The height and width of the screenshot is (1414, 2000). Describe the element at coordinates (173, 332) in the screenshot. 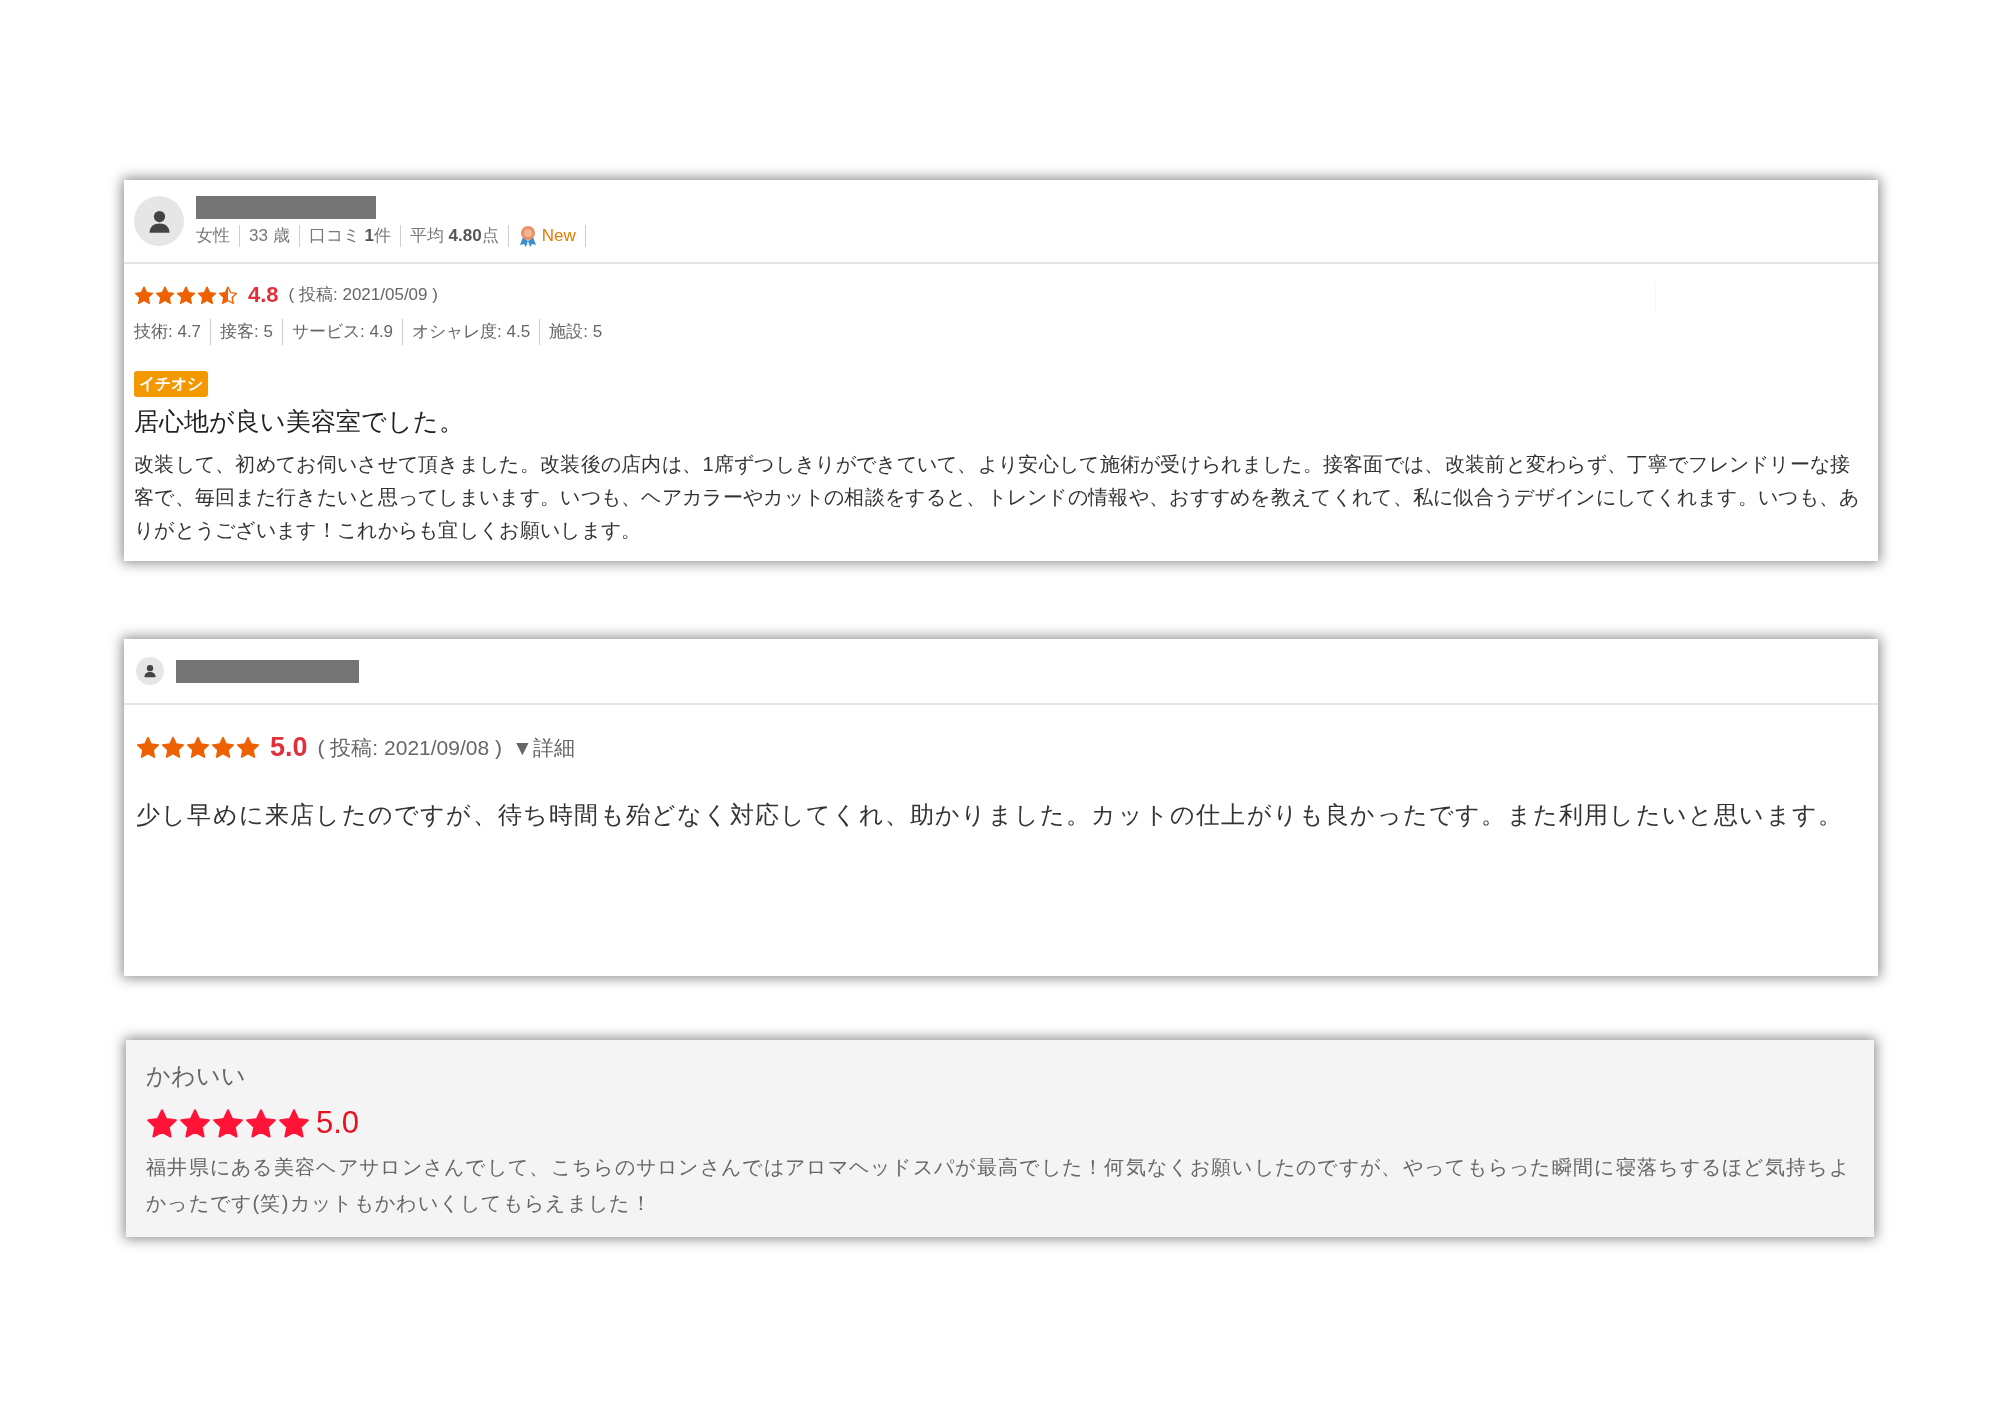

I see `sub-score: 技術: 4.7` at that location.